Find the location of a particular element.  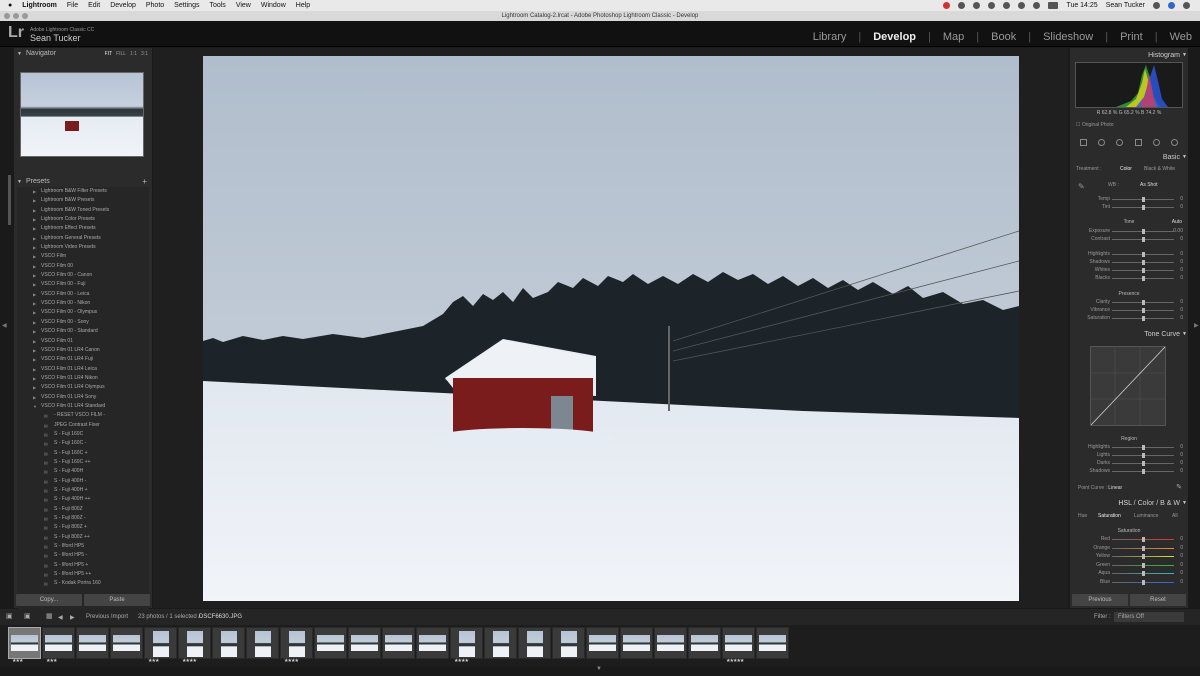

preset-folder: ▶ VSCO Film is located at coordinates (83, 256).